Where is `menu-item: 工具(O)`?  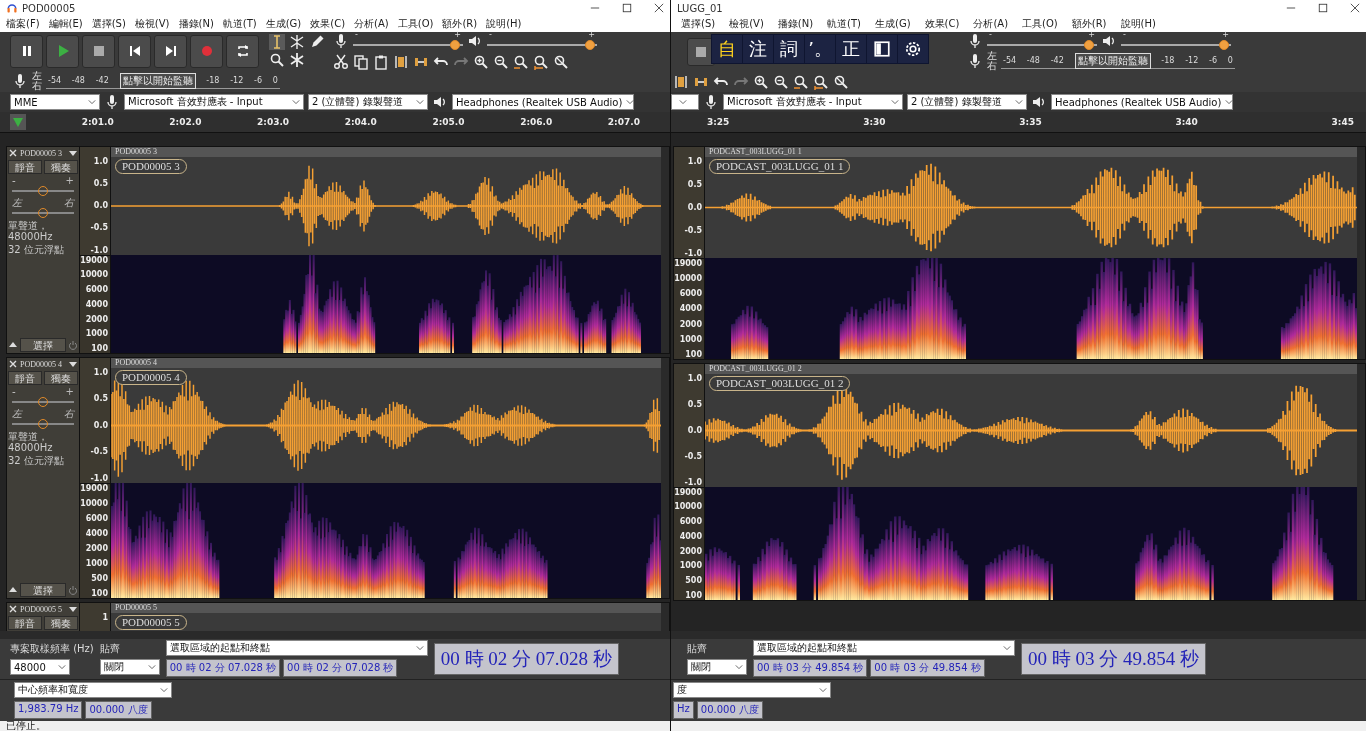 menu-item: 工具(O) is located at coordinates (1040, 24).